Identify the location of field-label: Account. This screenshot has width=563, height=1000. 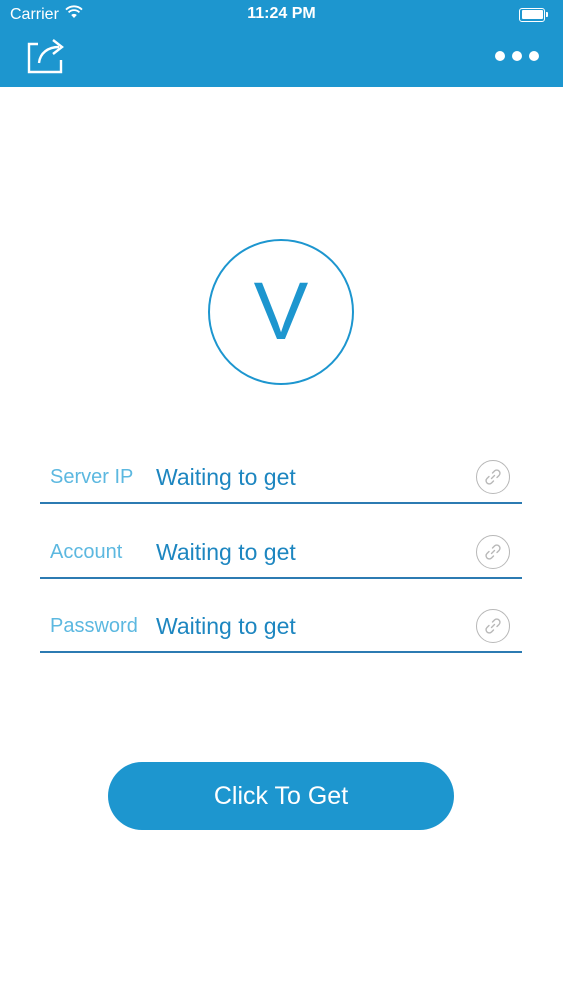
(86, 552).